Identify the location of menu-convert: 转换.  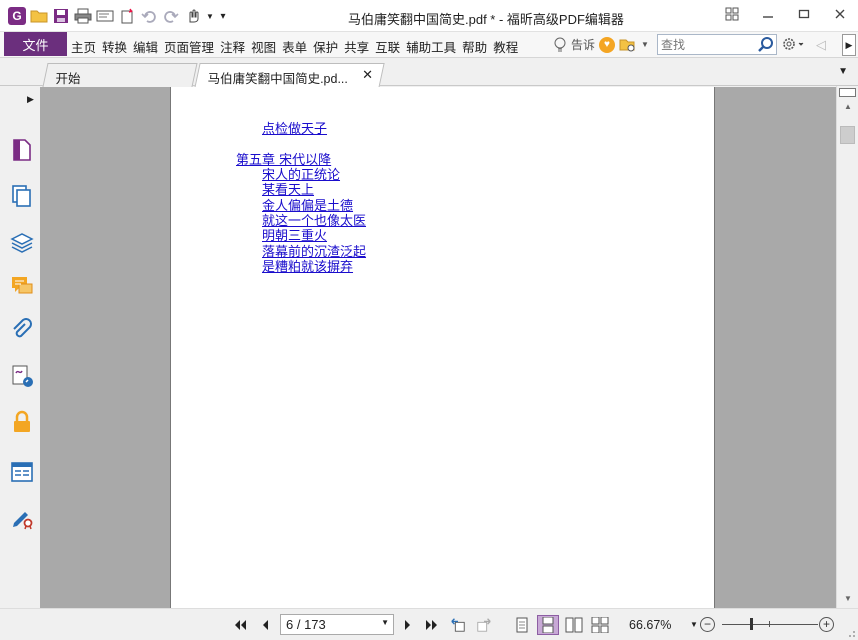
(114, 46).